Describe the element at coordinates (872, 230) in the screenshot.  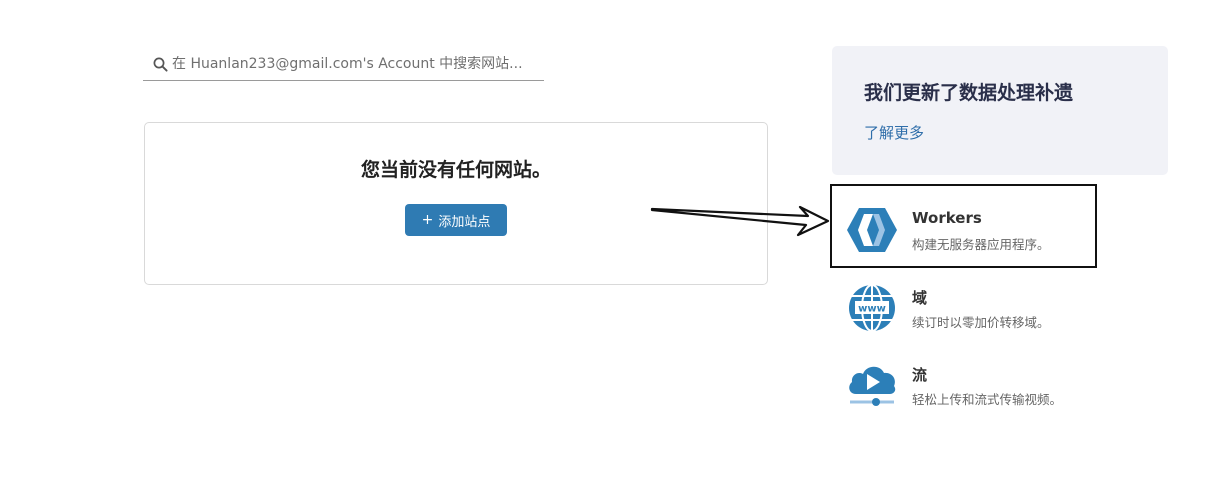
I see `workers-icon` at that location.